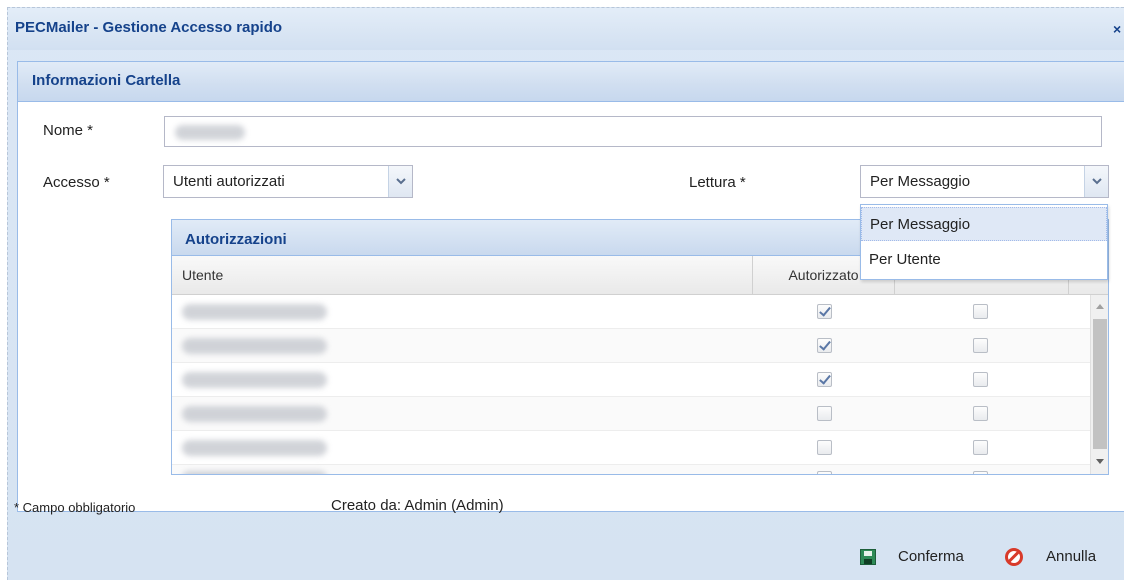 The height and width of the screenshot is (580, 1124). I want to click on dialog-title: PECMailer - Gestione Accesso rapido, so click(149, 27).